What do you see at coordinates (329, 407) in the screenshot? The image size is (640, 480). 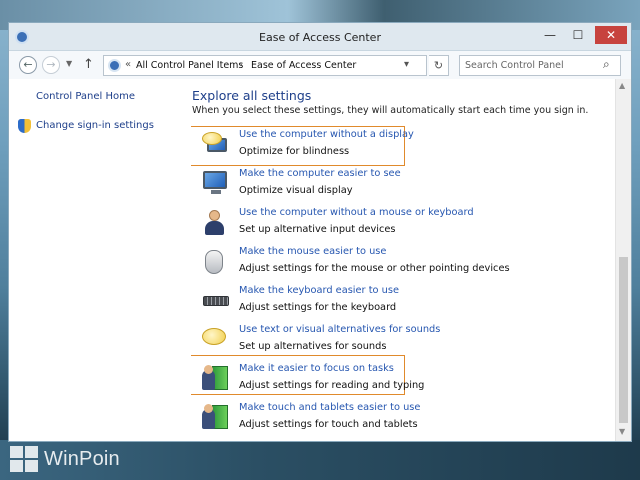 I see `setting-link: Make touch and tablets easier to use` at bounding box center [329, 407].